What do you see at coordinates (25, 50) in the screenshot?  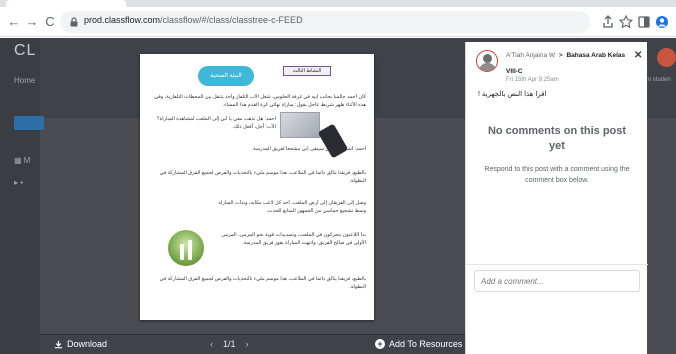 I see `app-logo: CL` at bounding box center [25, 50].